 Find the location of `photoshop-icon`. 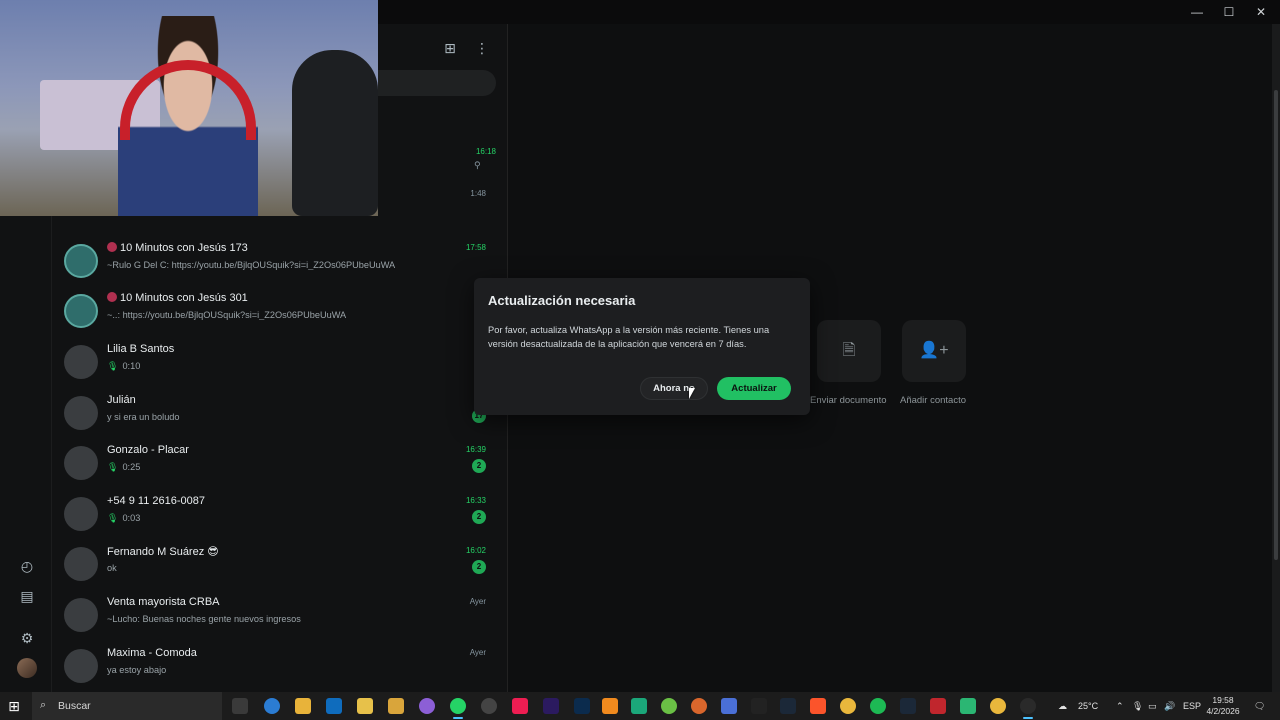

photoshop-icon is located at coordinates (582, 706).